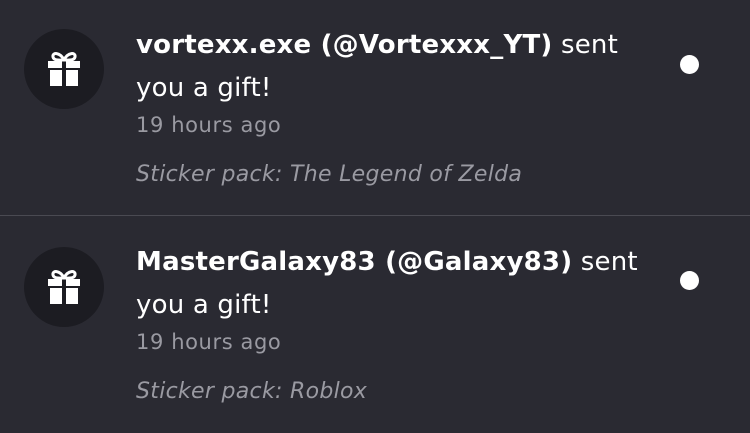  What do you see at coordinates (252, 391) in the screenshot?
I see `notification-detail: Sticker pack: Roblox` at bounding box center [252, 391].